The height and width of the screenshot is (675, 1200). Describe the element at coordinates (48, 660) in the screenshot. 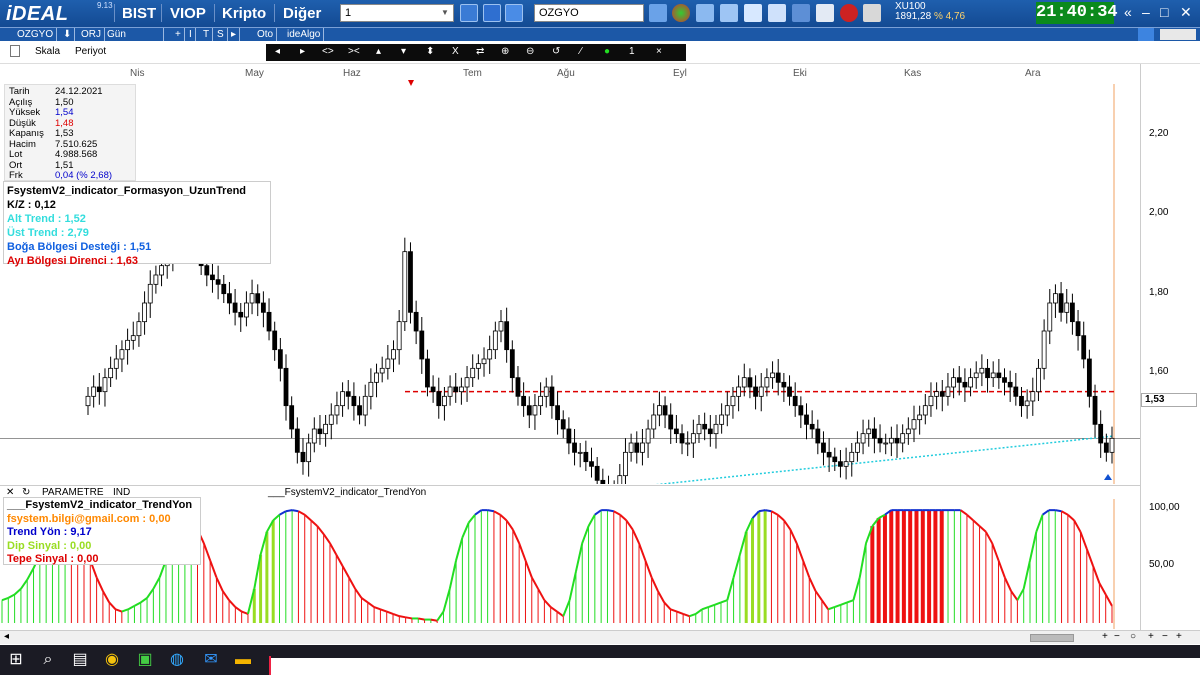

I see `search-icon: ⌕` at that location.